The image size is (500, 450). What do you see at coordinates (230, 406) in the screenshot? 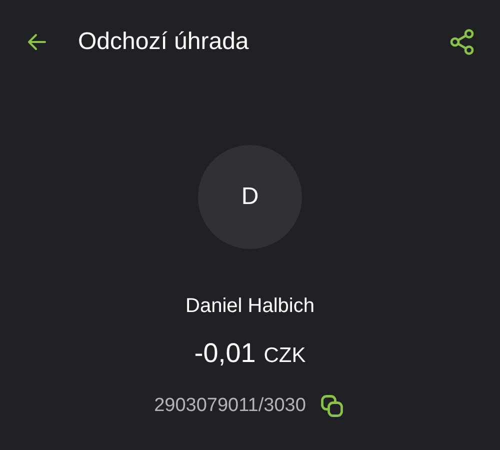
I see `account-number: 2903079011/3030` at bounding box center [230, 406].